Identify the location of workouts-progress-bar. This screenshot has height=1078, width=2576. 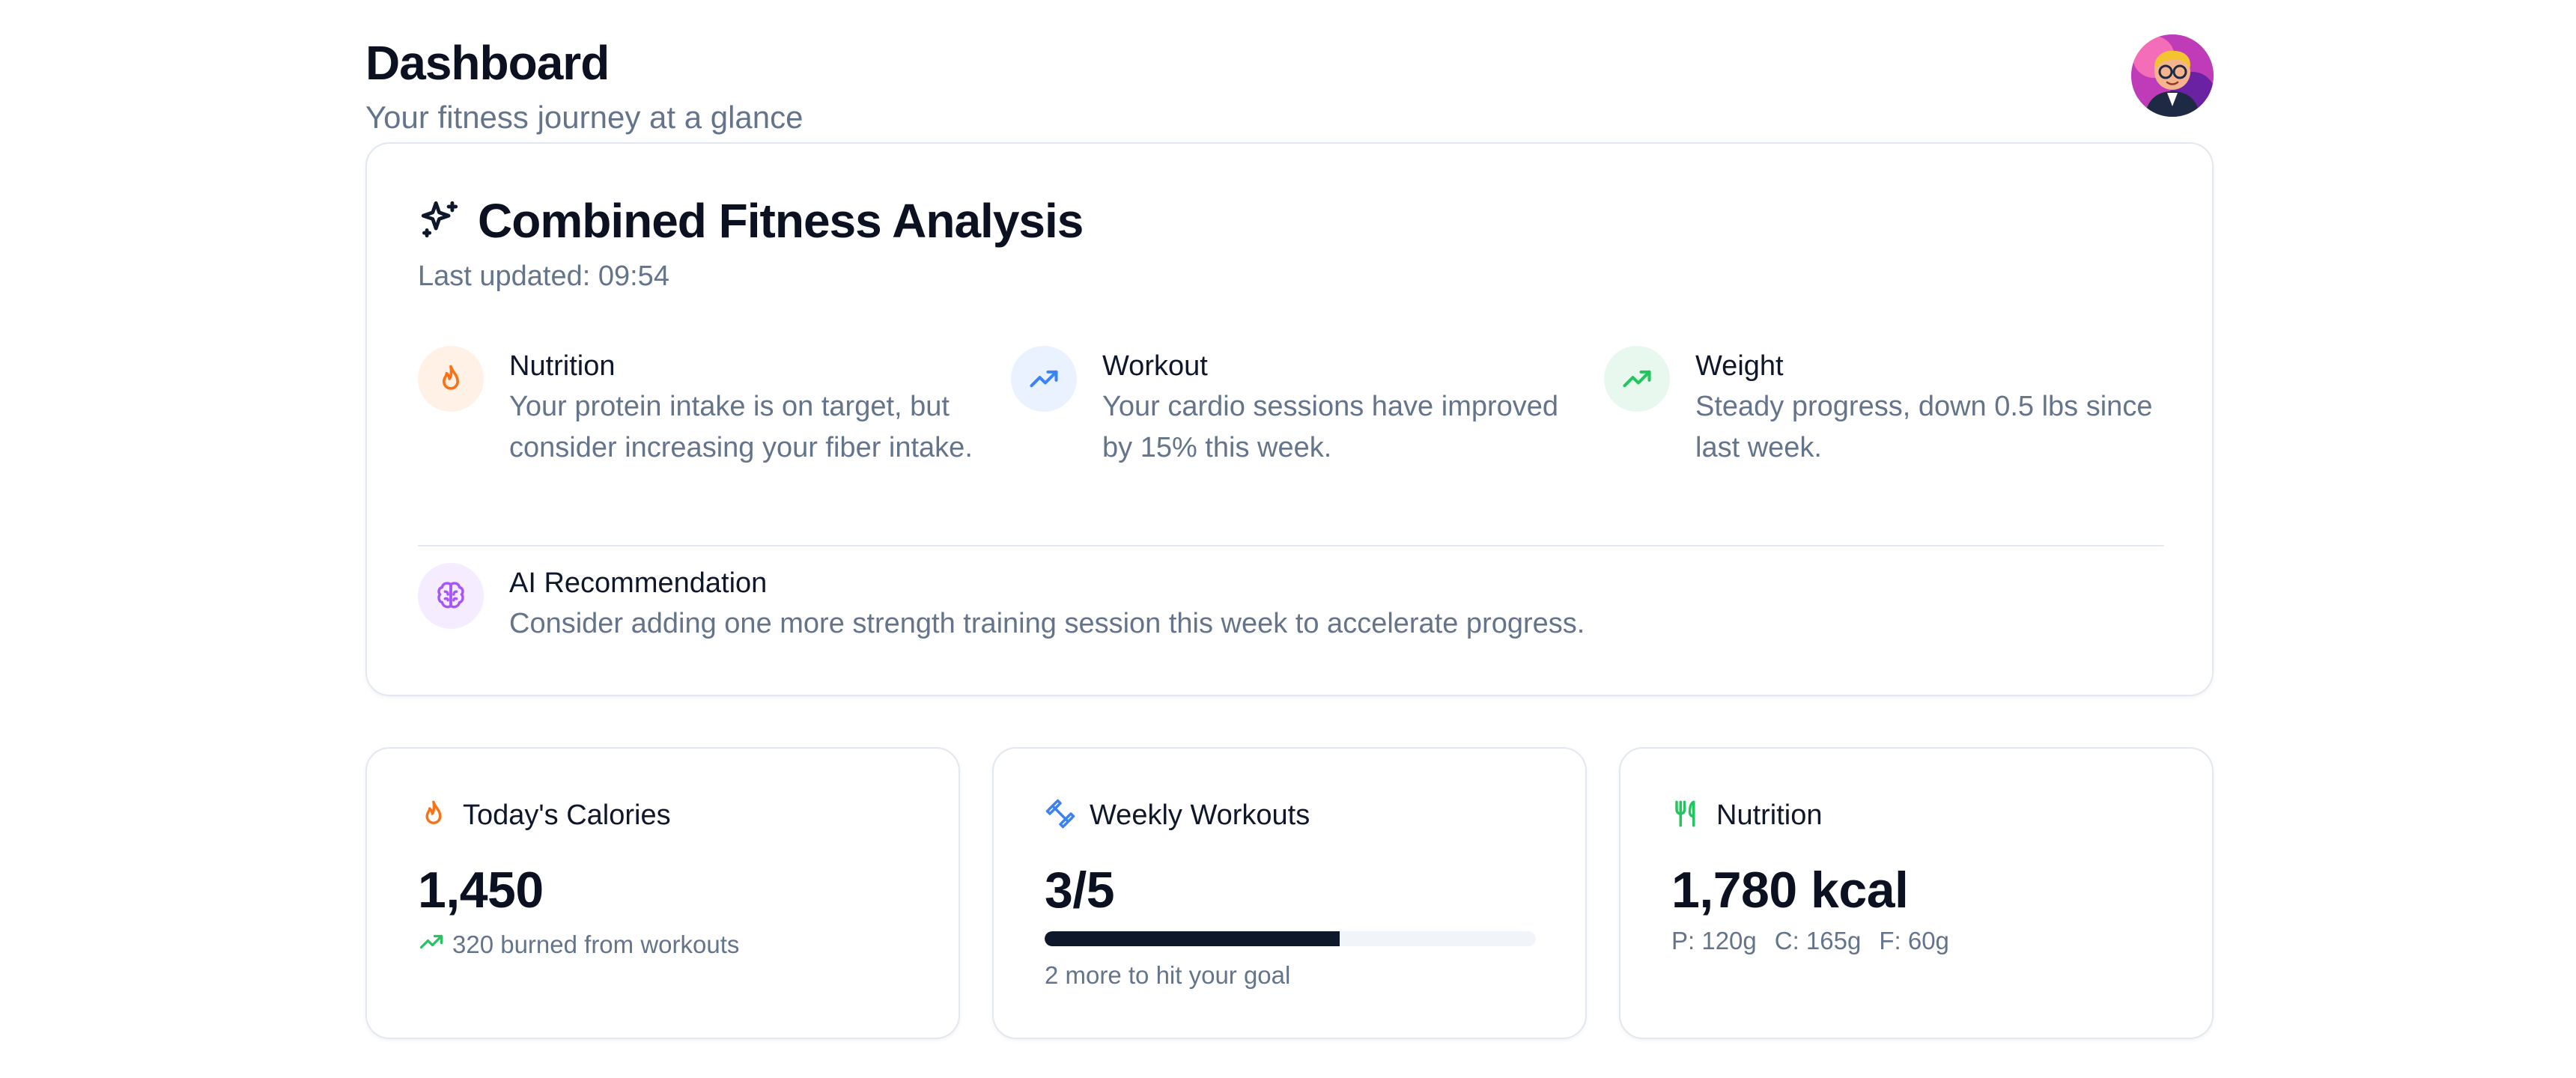
(1290, 938).